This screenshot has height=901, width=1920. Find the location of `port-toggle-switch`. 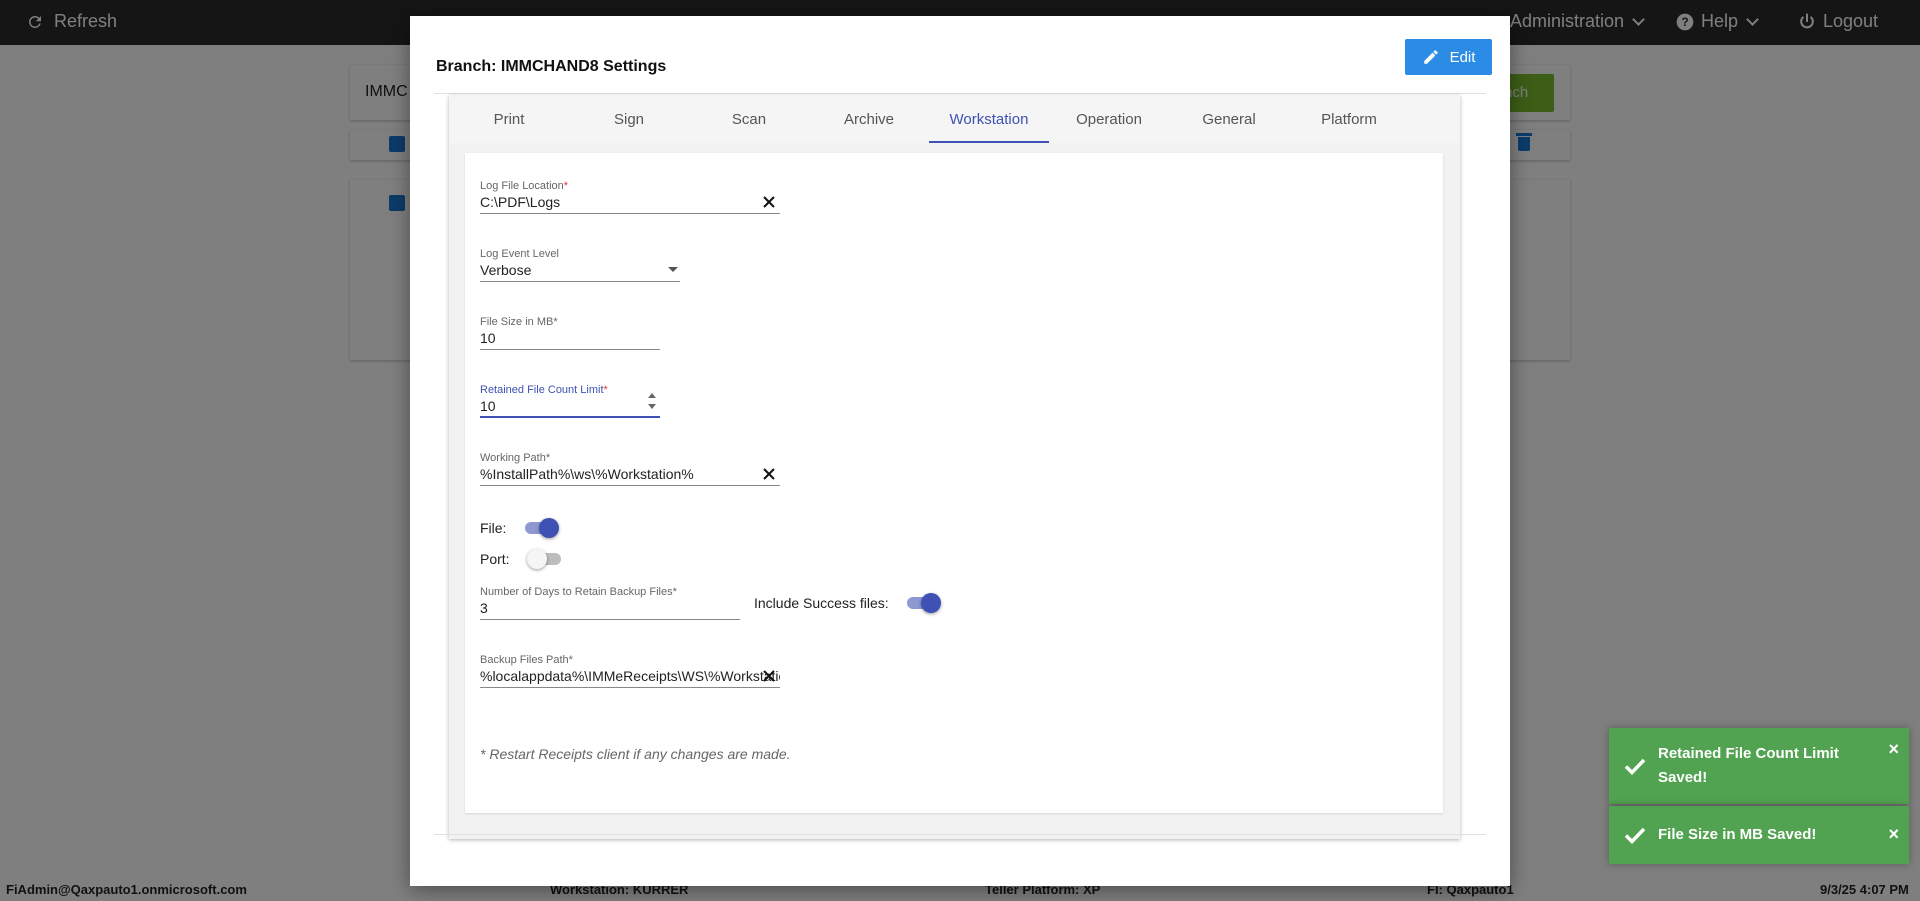

port-toggle-switch is located at coordinates (545, 559).